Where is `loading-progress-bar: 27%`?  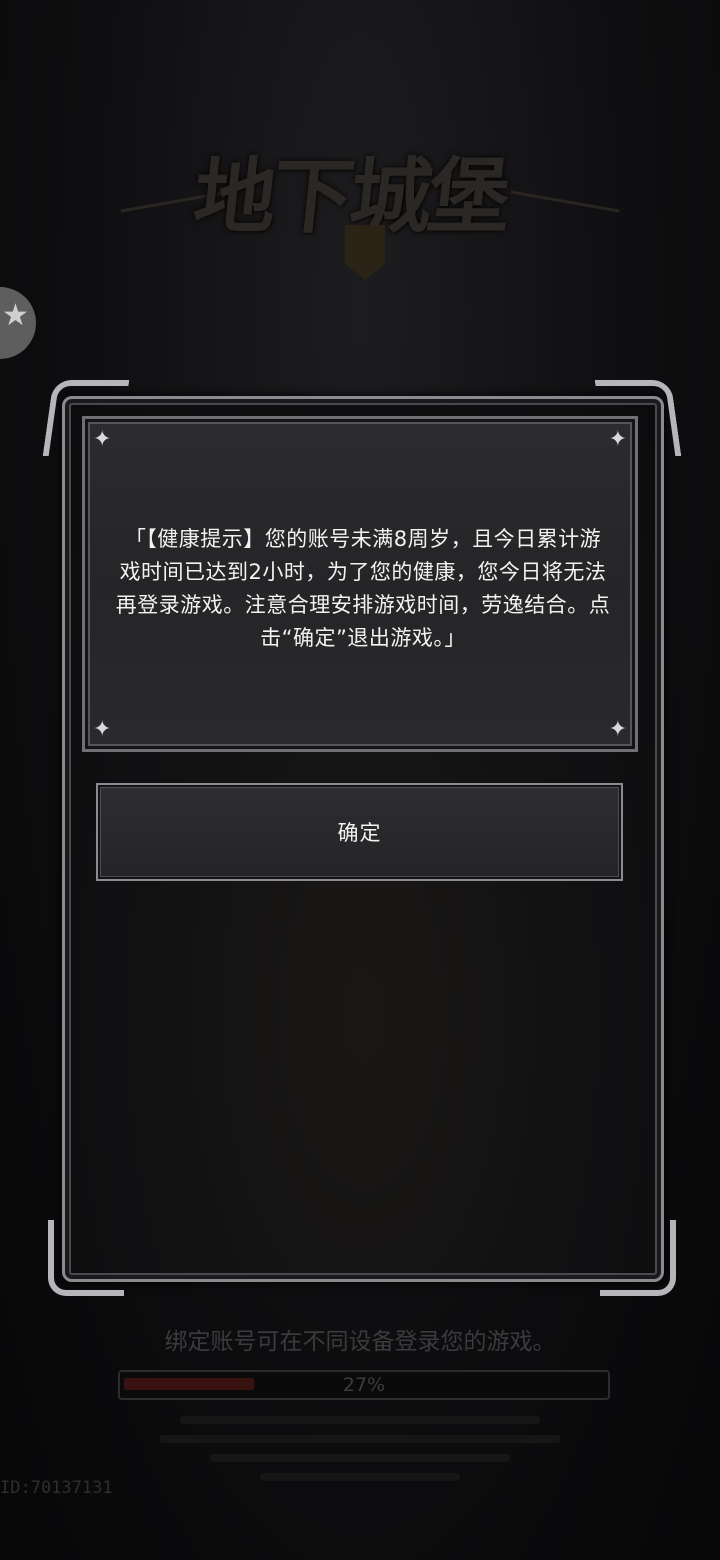
loading-progress-bar: 27% is located at coordinates (364, 1385).